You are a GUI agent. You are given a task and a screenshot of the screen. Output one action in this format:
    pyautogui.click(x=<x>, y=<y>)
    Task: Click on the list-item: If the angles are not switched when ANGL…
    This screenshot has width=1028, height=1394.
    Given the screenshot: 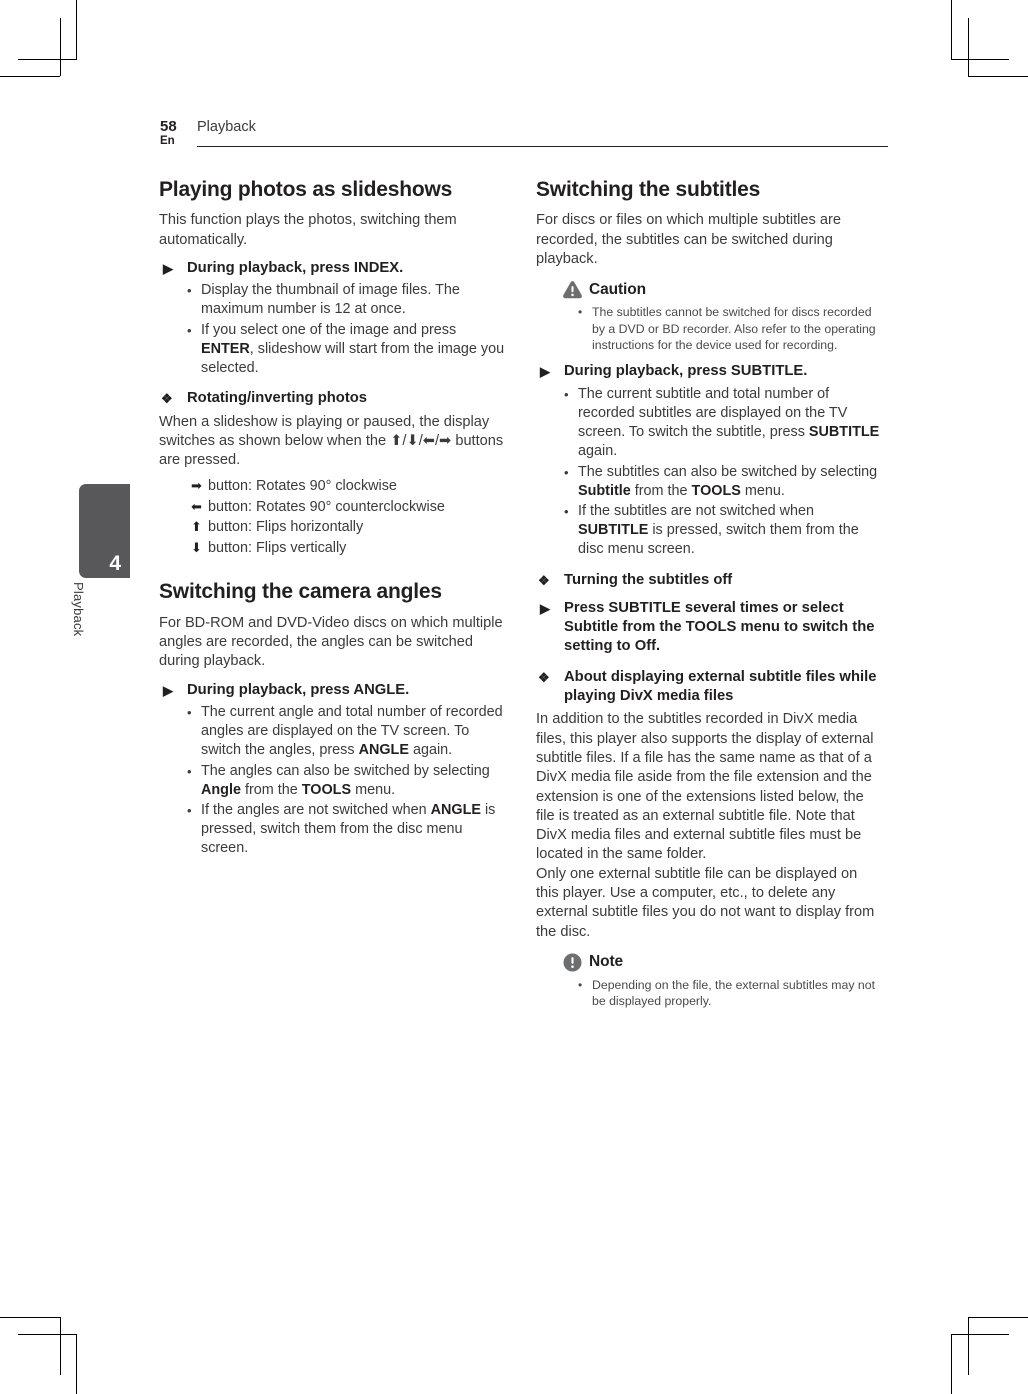 What is the action you would take?
    pyautogui.click(x=347, y=830)
    